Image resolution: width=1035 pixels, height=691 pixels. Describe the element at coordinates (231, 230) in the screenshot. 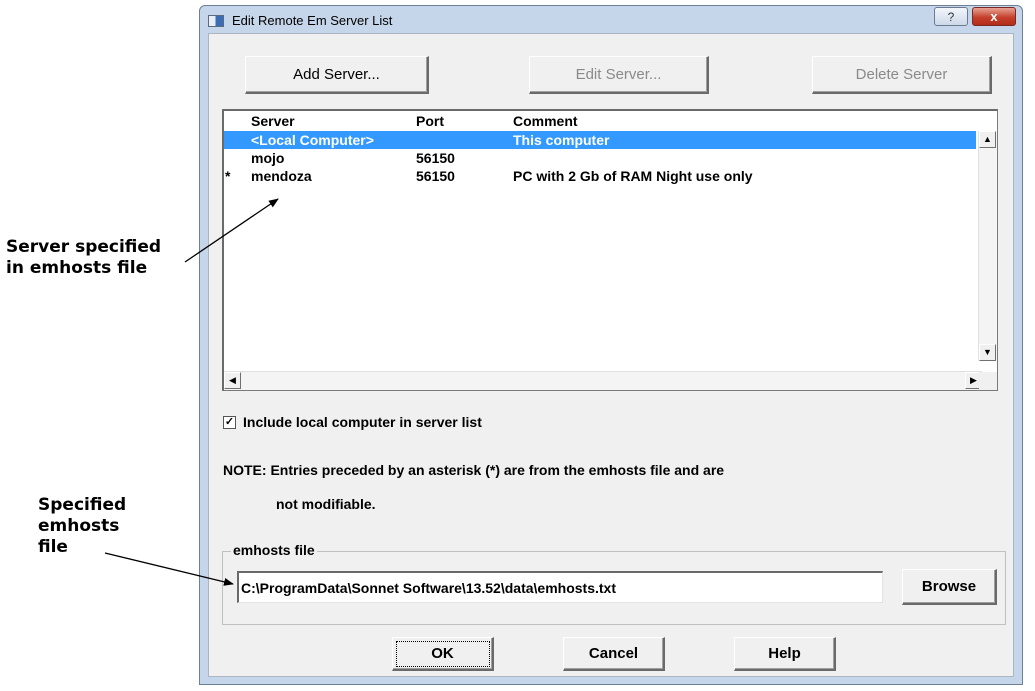

I see `arrow-to-mendoza` at that location.